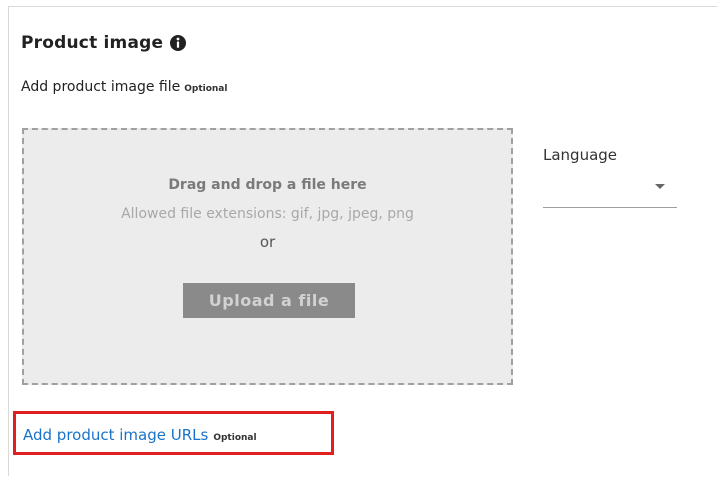 The image size is (718, 486). Describe the element at coordinates (610, 189) in the screenshot. I see `language-select` at that location.